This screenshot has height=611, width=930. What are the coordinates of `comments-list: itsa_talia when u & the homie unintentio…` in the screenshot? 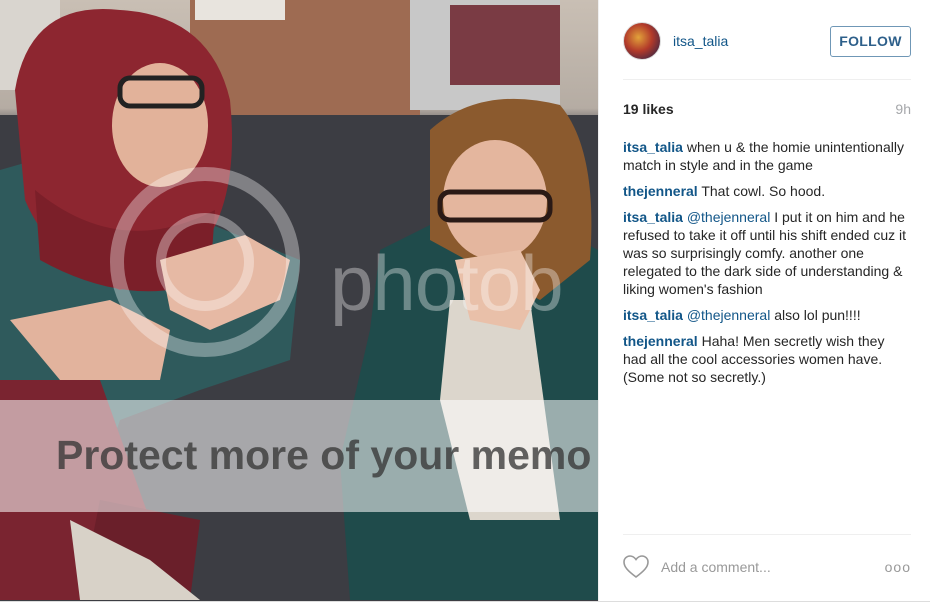 It's located at (767, 266).